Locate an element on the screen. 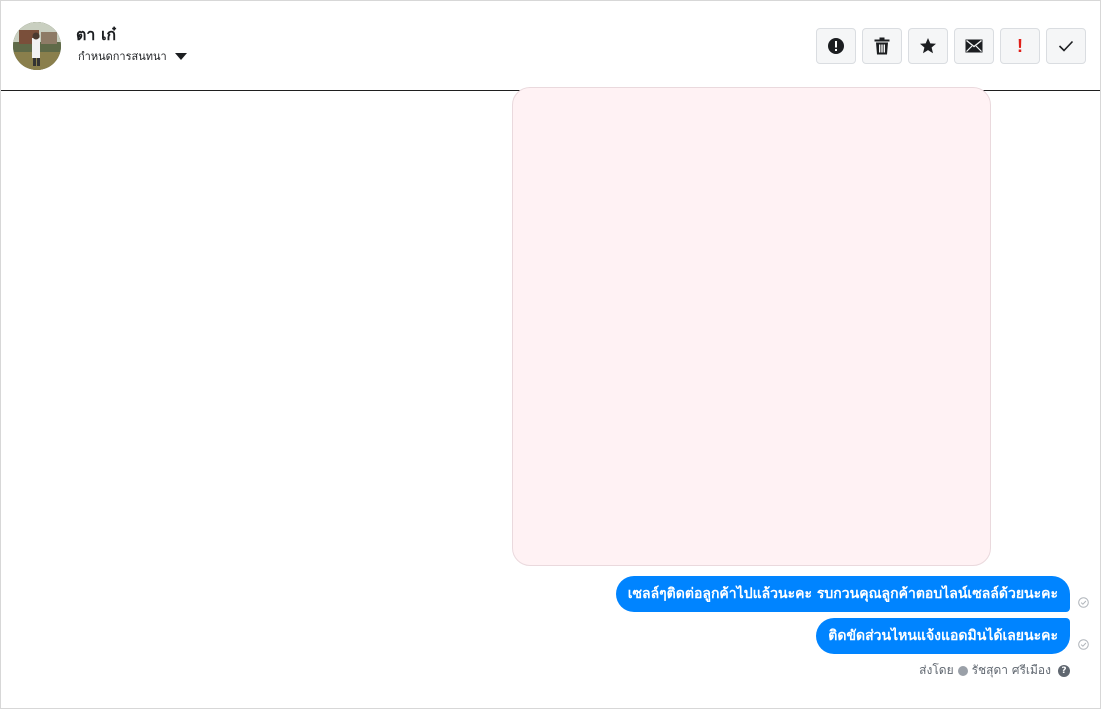  agent-name: รัชสุดา ศรีเมือง is located at coordinates (1011, 670).